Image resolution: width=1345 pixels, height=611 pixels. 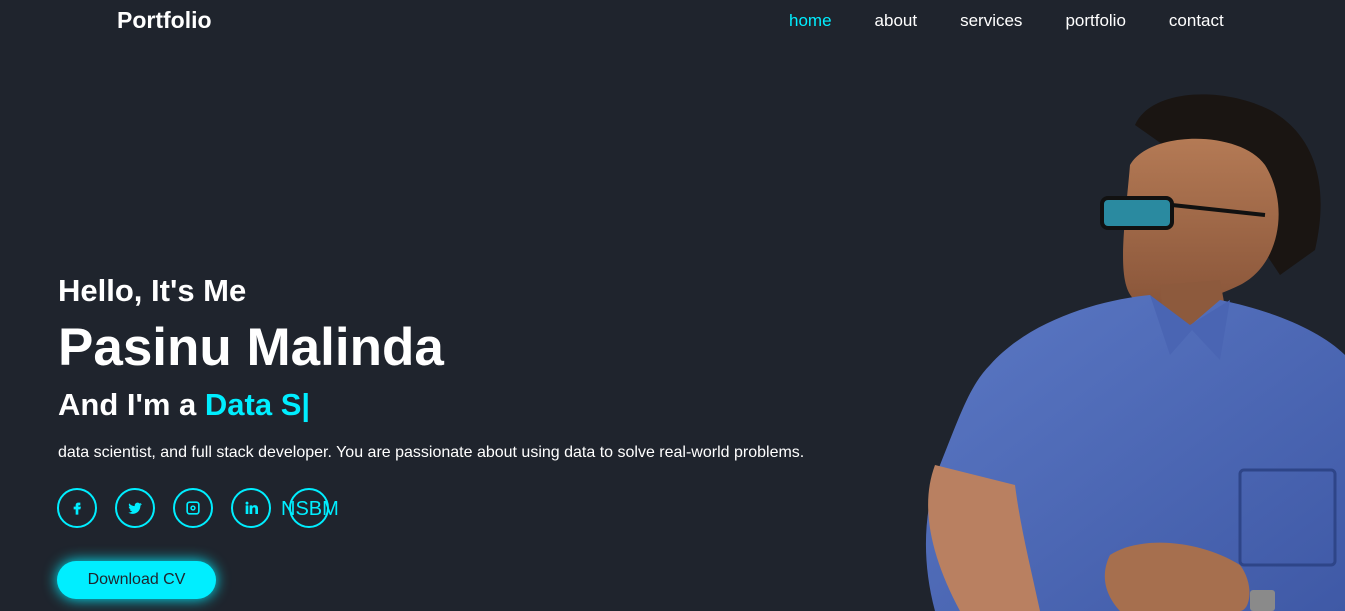 What do you see at coordinates (896, 21) in the screenshot?
I see `nav-about: about` at bounding box center [896, 21].